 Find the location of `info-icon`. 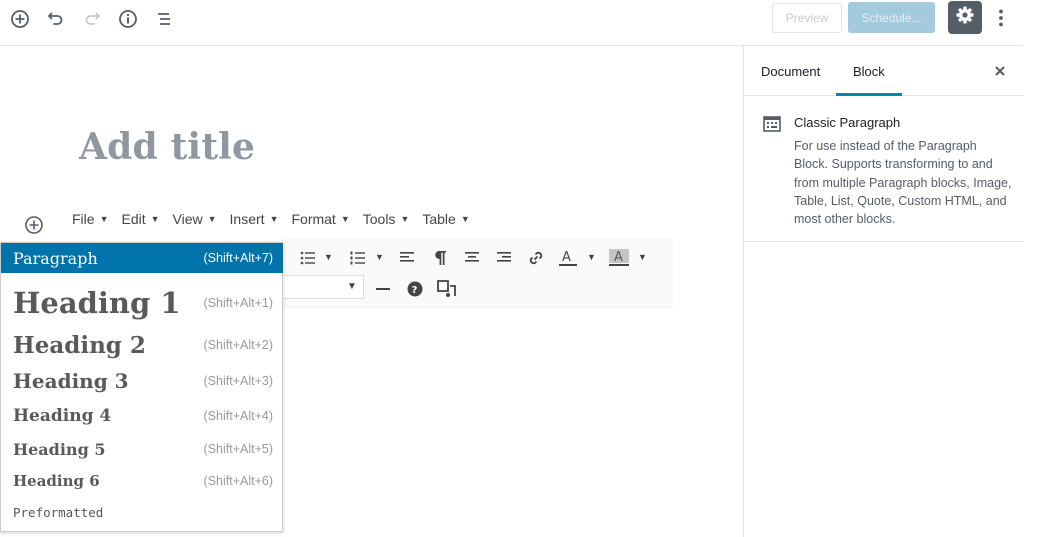

info-icon is located at coordinates (128, 19).